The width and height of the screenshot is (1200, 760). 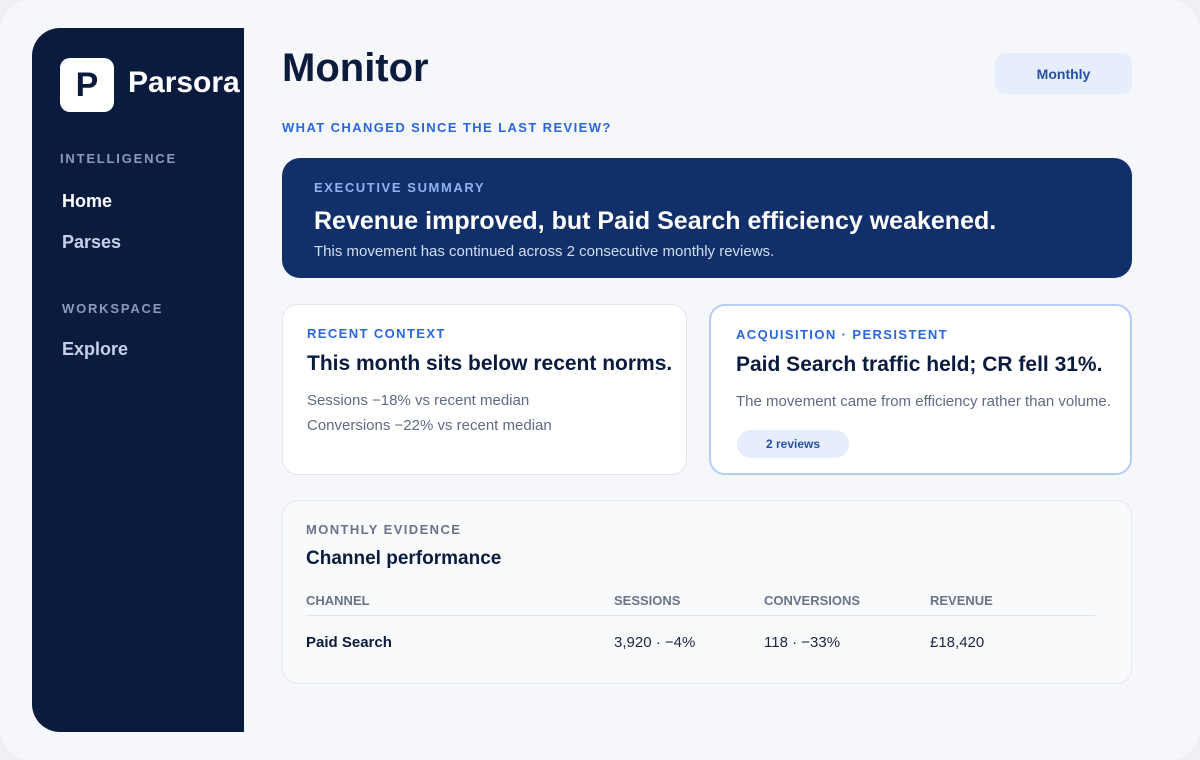 What do you see at coordinates (184, 82) in the screenshot?
I see `brand-name: Parsora` at bounding box center [184, 82].